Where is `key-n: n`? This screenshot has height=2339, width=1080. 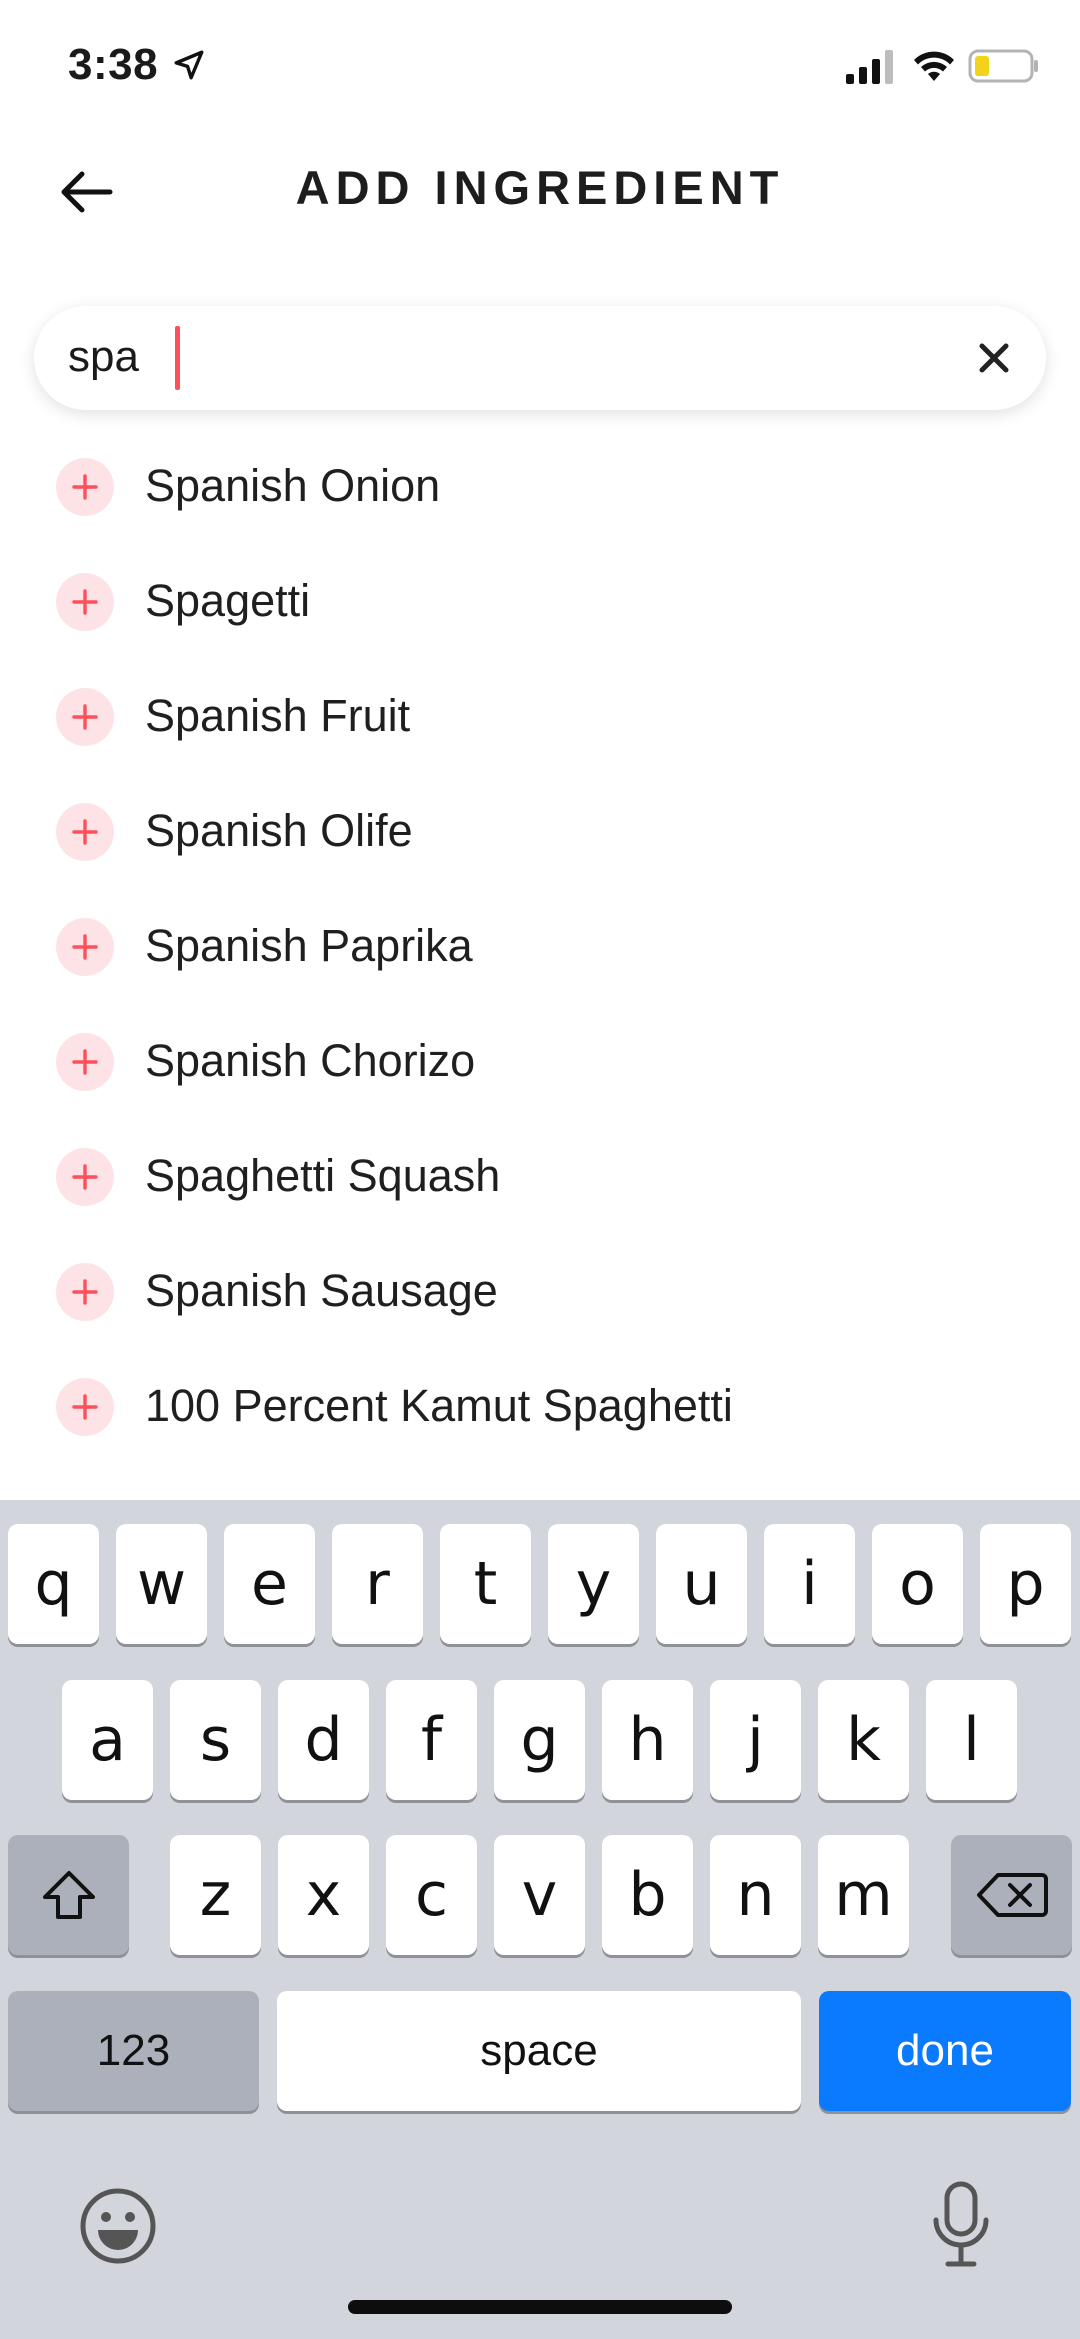 key-n: n is located at coordinates (755, 1895).